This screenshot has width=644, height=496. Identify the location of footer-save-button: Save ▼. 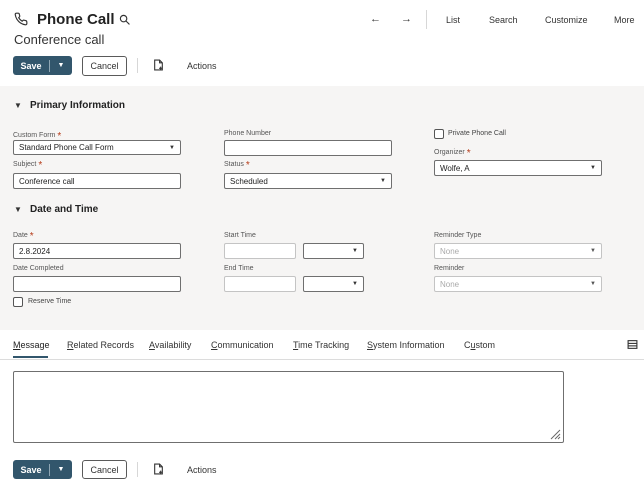
(42, 469).